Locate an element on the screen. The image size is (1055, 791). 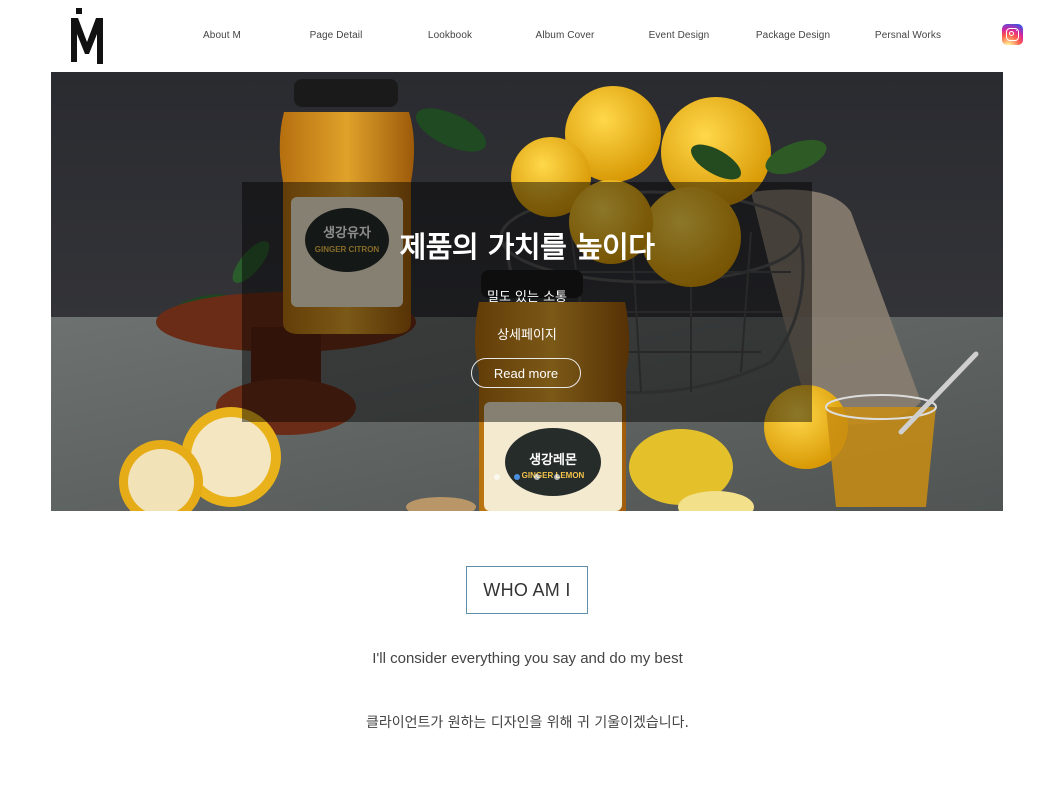
slider-pagination is located at coordinates (527, 477).